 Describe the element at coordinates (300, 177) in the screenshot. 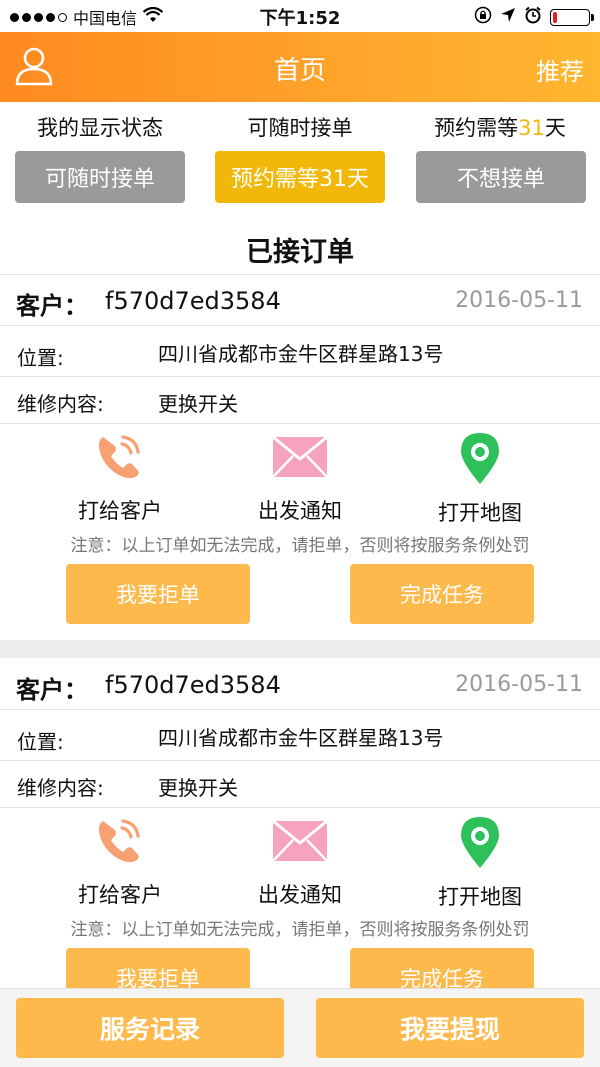

I see `status-reserve-button: 预约需等31天` at that location.